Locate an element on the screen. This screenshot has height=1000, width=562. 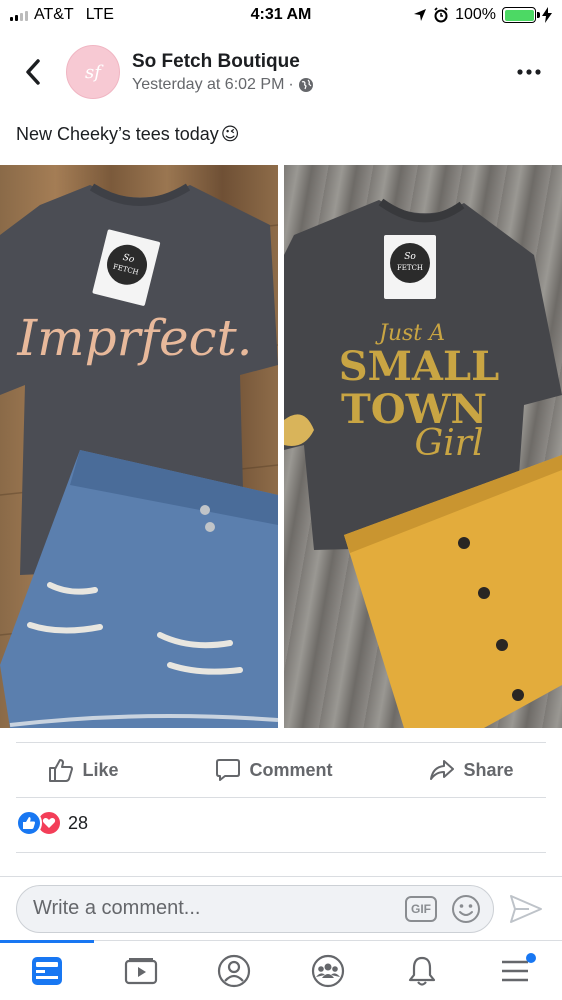
post-caption: New Cheeky’s tees today 😉 is located at coordinates (128, 134).